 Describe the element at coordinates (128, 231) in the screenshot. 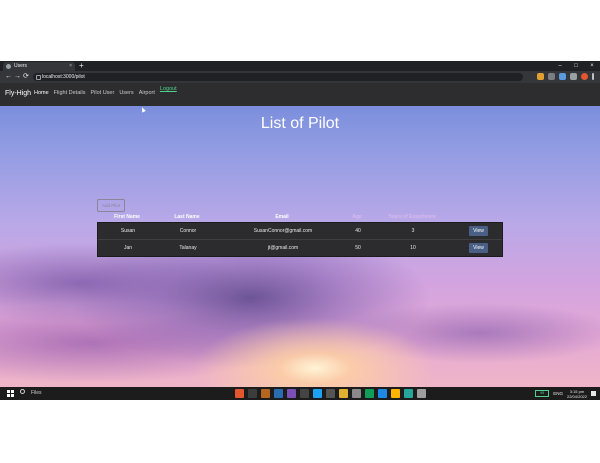

I see `cell-first-name: Susan` at that location.